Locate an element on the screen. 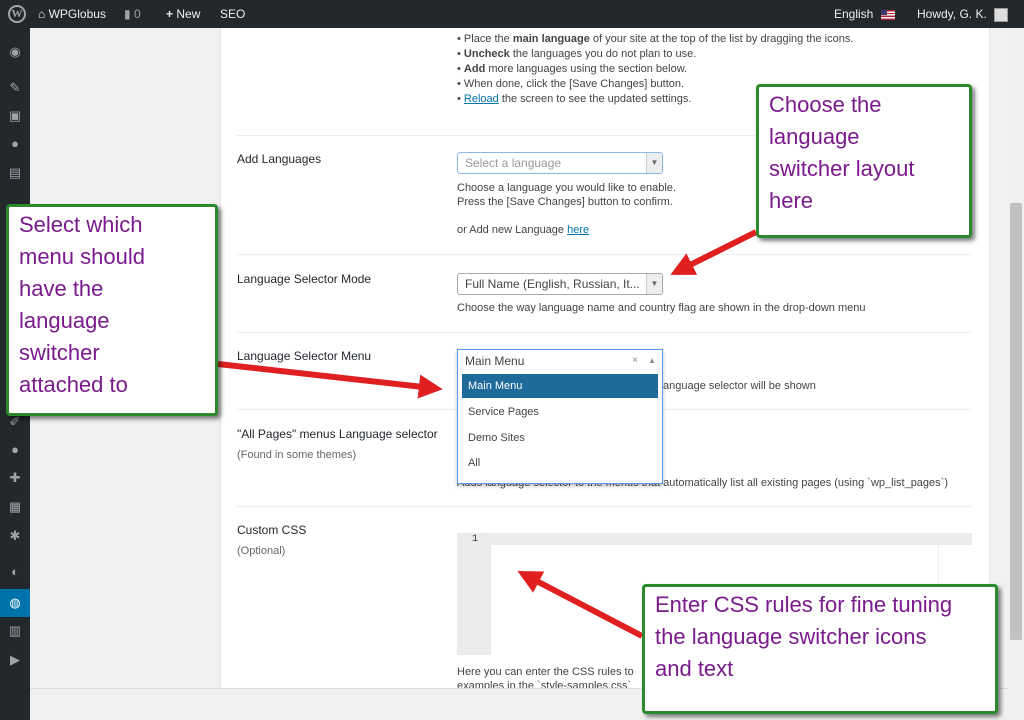 The image size is (1024, 720). arrow-to-mode-select is located at coordinates (714, 252).